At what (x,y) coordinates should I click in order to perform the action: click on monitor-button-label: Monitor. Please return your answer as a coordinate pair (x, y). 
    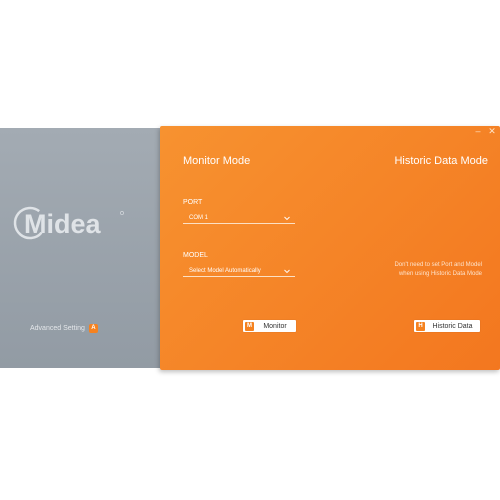
    Looking at the image, I should click on (275, 326).